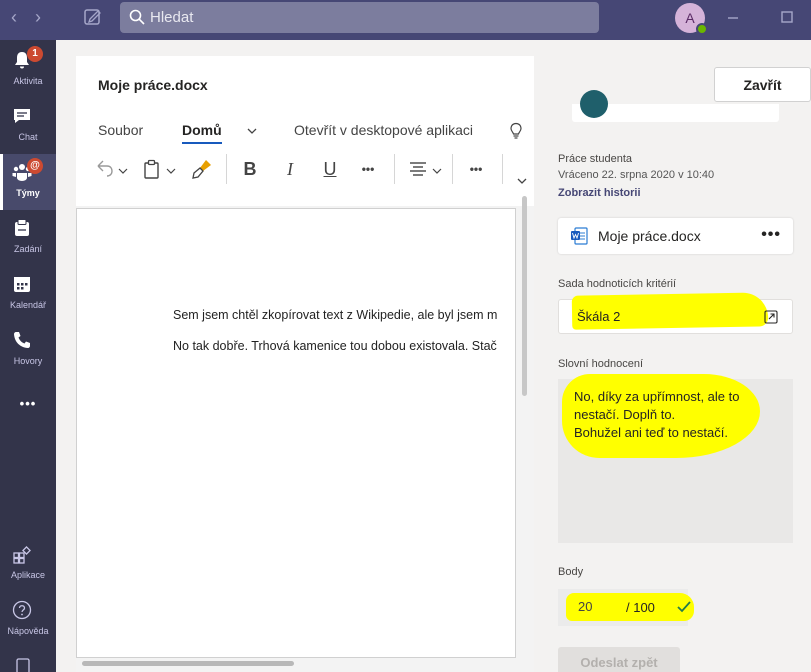 The height and width of the screenshot is (672, 811). I want to click on rail-item-activity: 1 Aktivita, so click(28, 70).